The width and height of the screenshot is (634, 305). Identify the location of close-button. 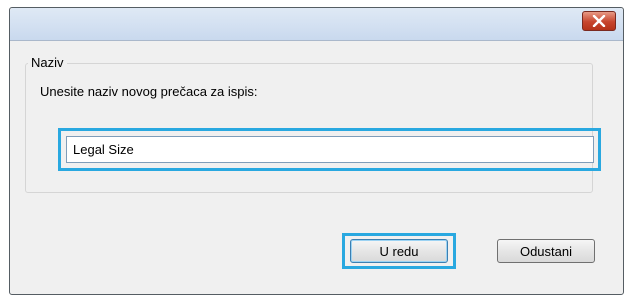
(599, 21).